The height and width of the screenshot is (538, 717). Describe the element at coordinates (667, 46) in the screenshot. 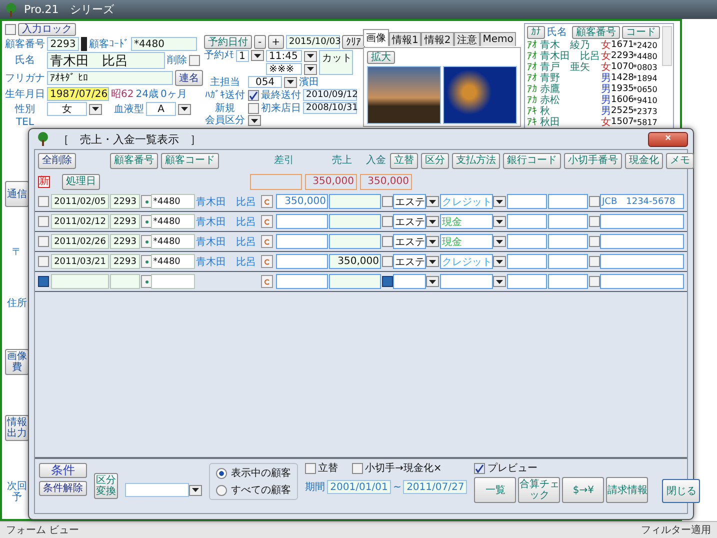

I see `scrollbar` at that location.